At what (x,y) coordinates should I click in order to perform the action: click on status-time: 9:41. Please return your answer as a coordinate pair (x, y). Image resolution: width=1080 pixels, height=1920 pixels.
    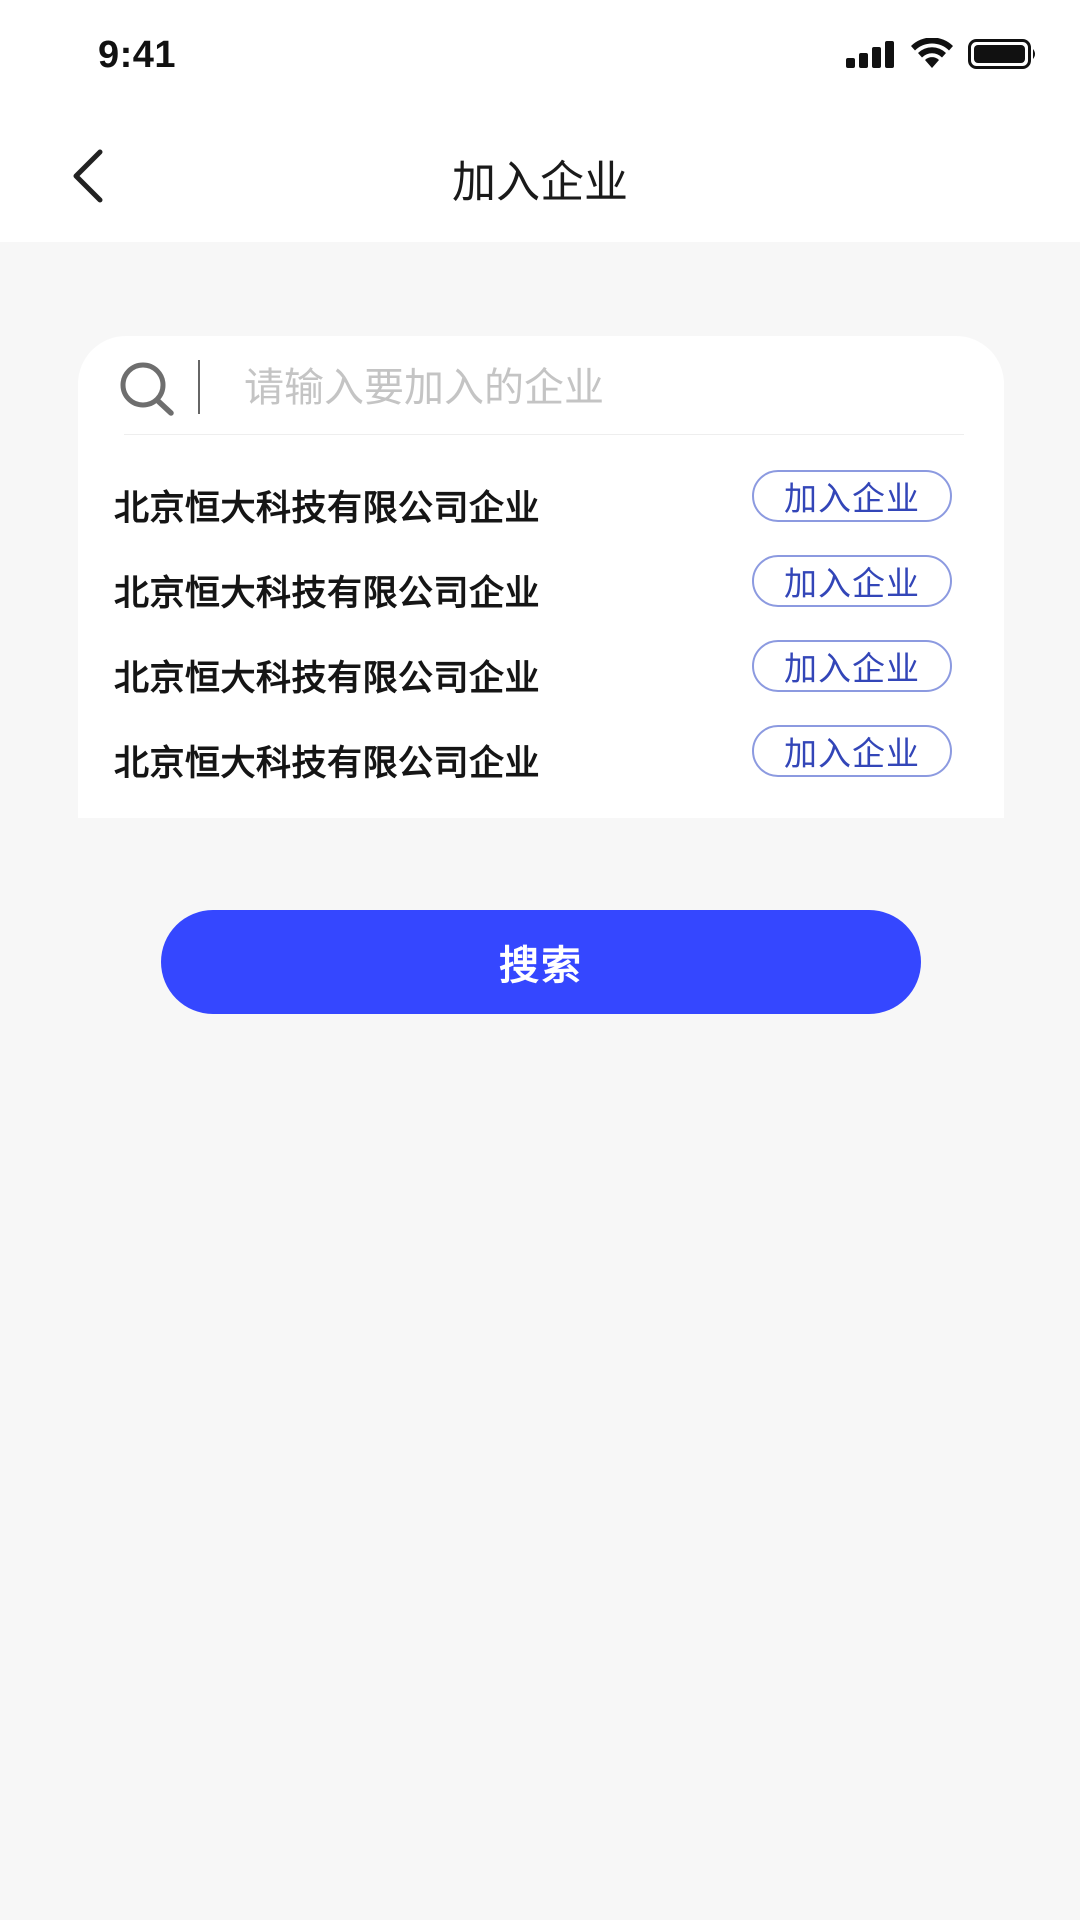
    Looking at the image, I should click on (137, 55).